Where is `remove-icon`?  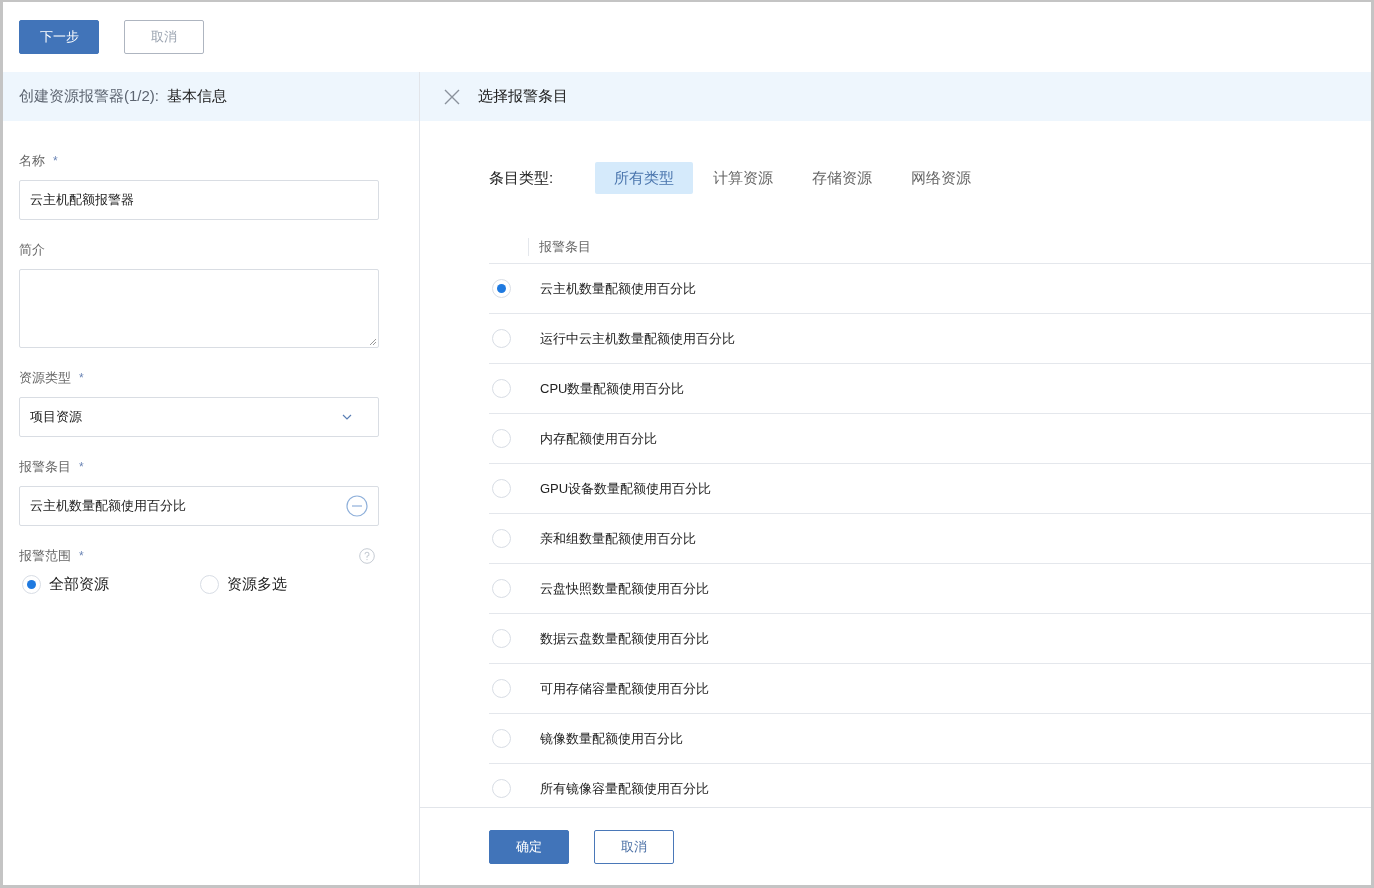
remove-icon is located at coordinates (357, 506).